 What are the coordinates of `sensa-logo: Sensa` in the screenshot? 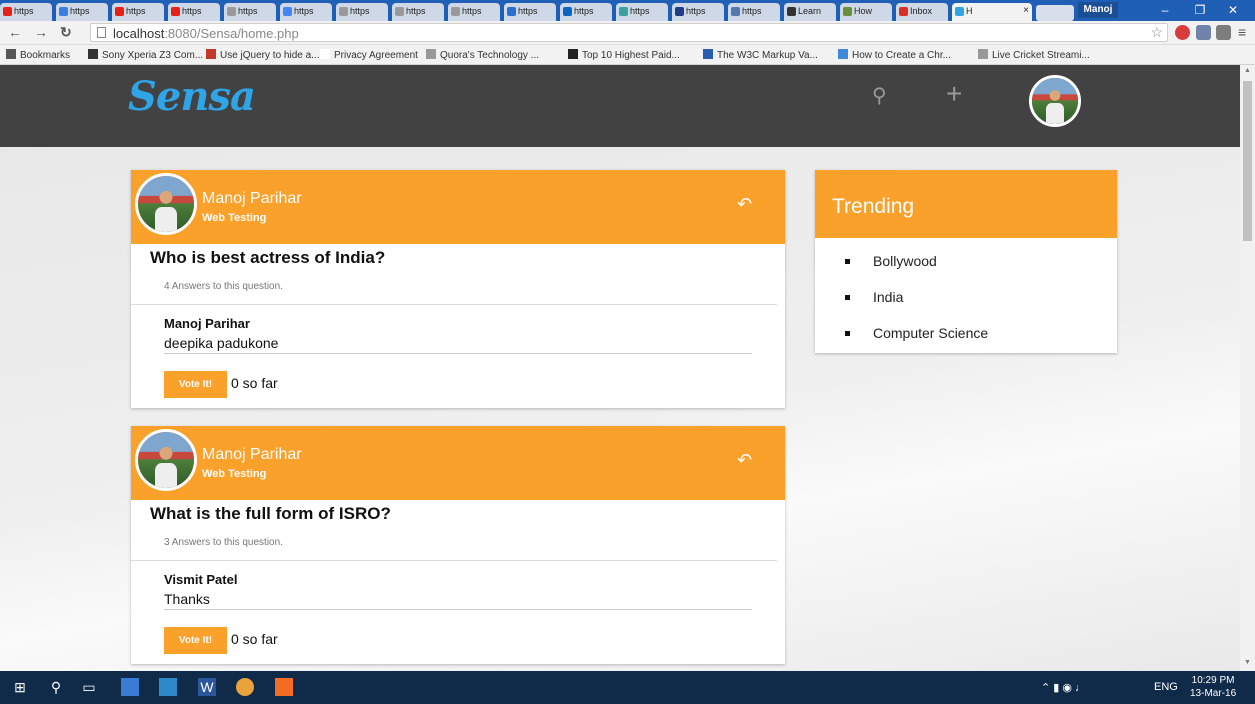 It's located at (192, 96).